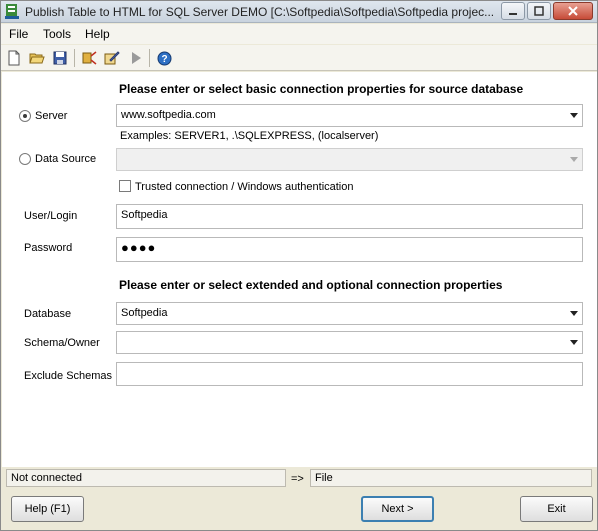 The width and height of the screenshot is (598, 531). What do you see at coordinates (51, 216) in the screenshot?
I see `user-label: User/Login` at bounding box center [51, 216].